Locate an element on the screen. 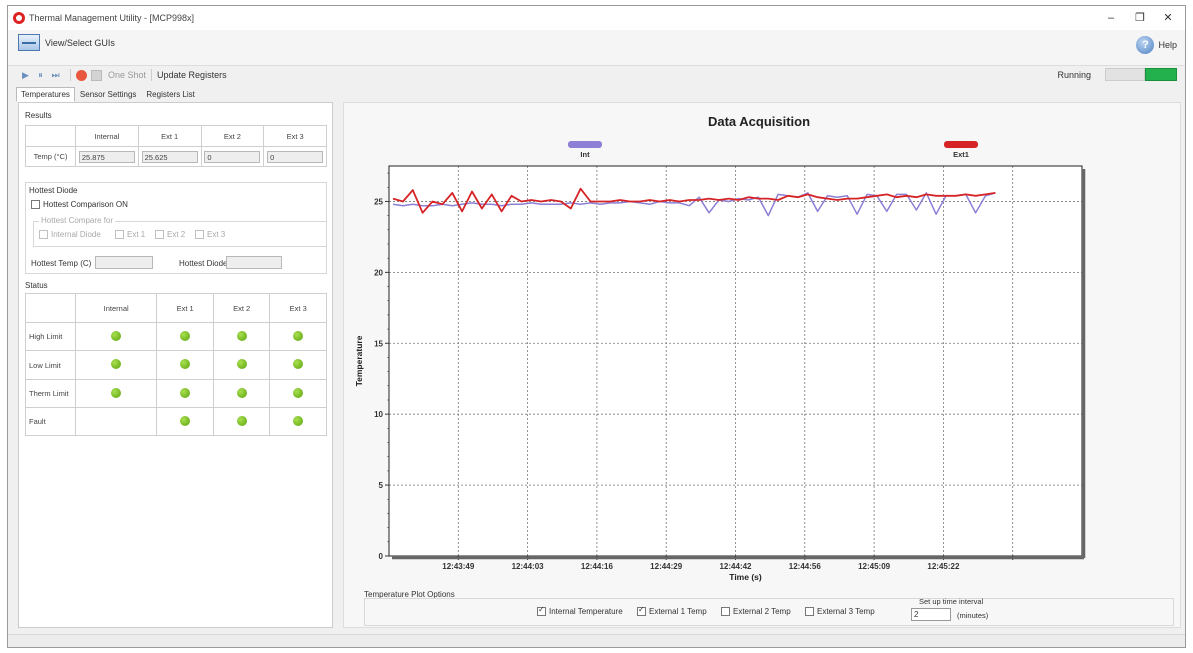 This screenshot has width=1193, height=653. close-button: ✕ is located at coordinates (1168, 18).